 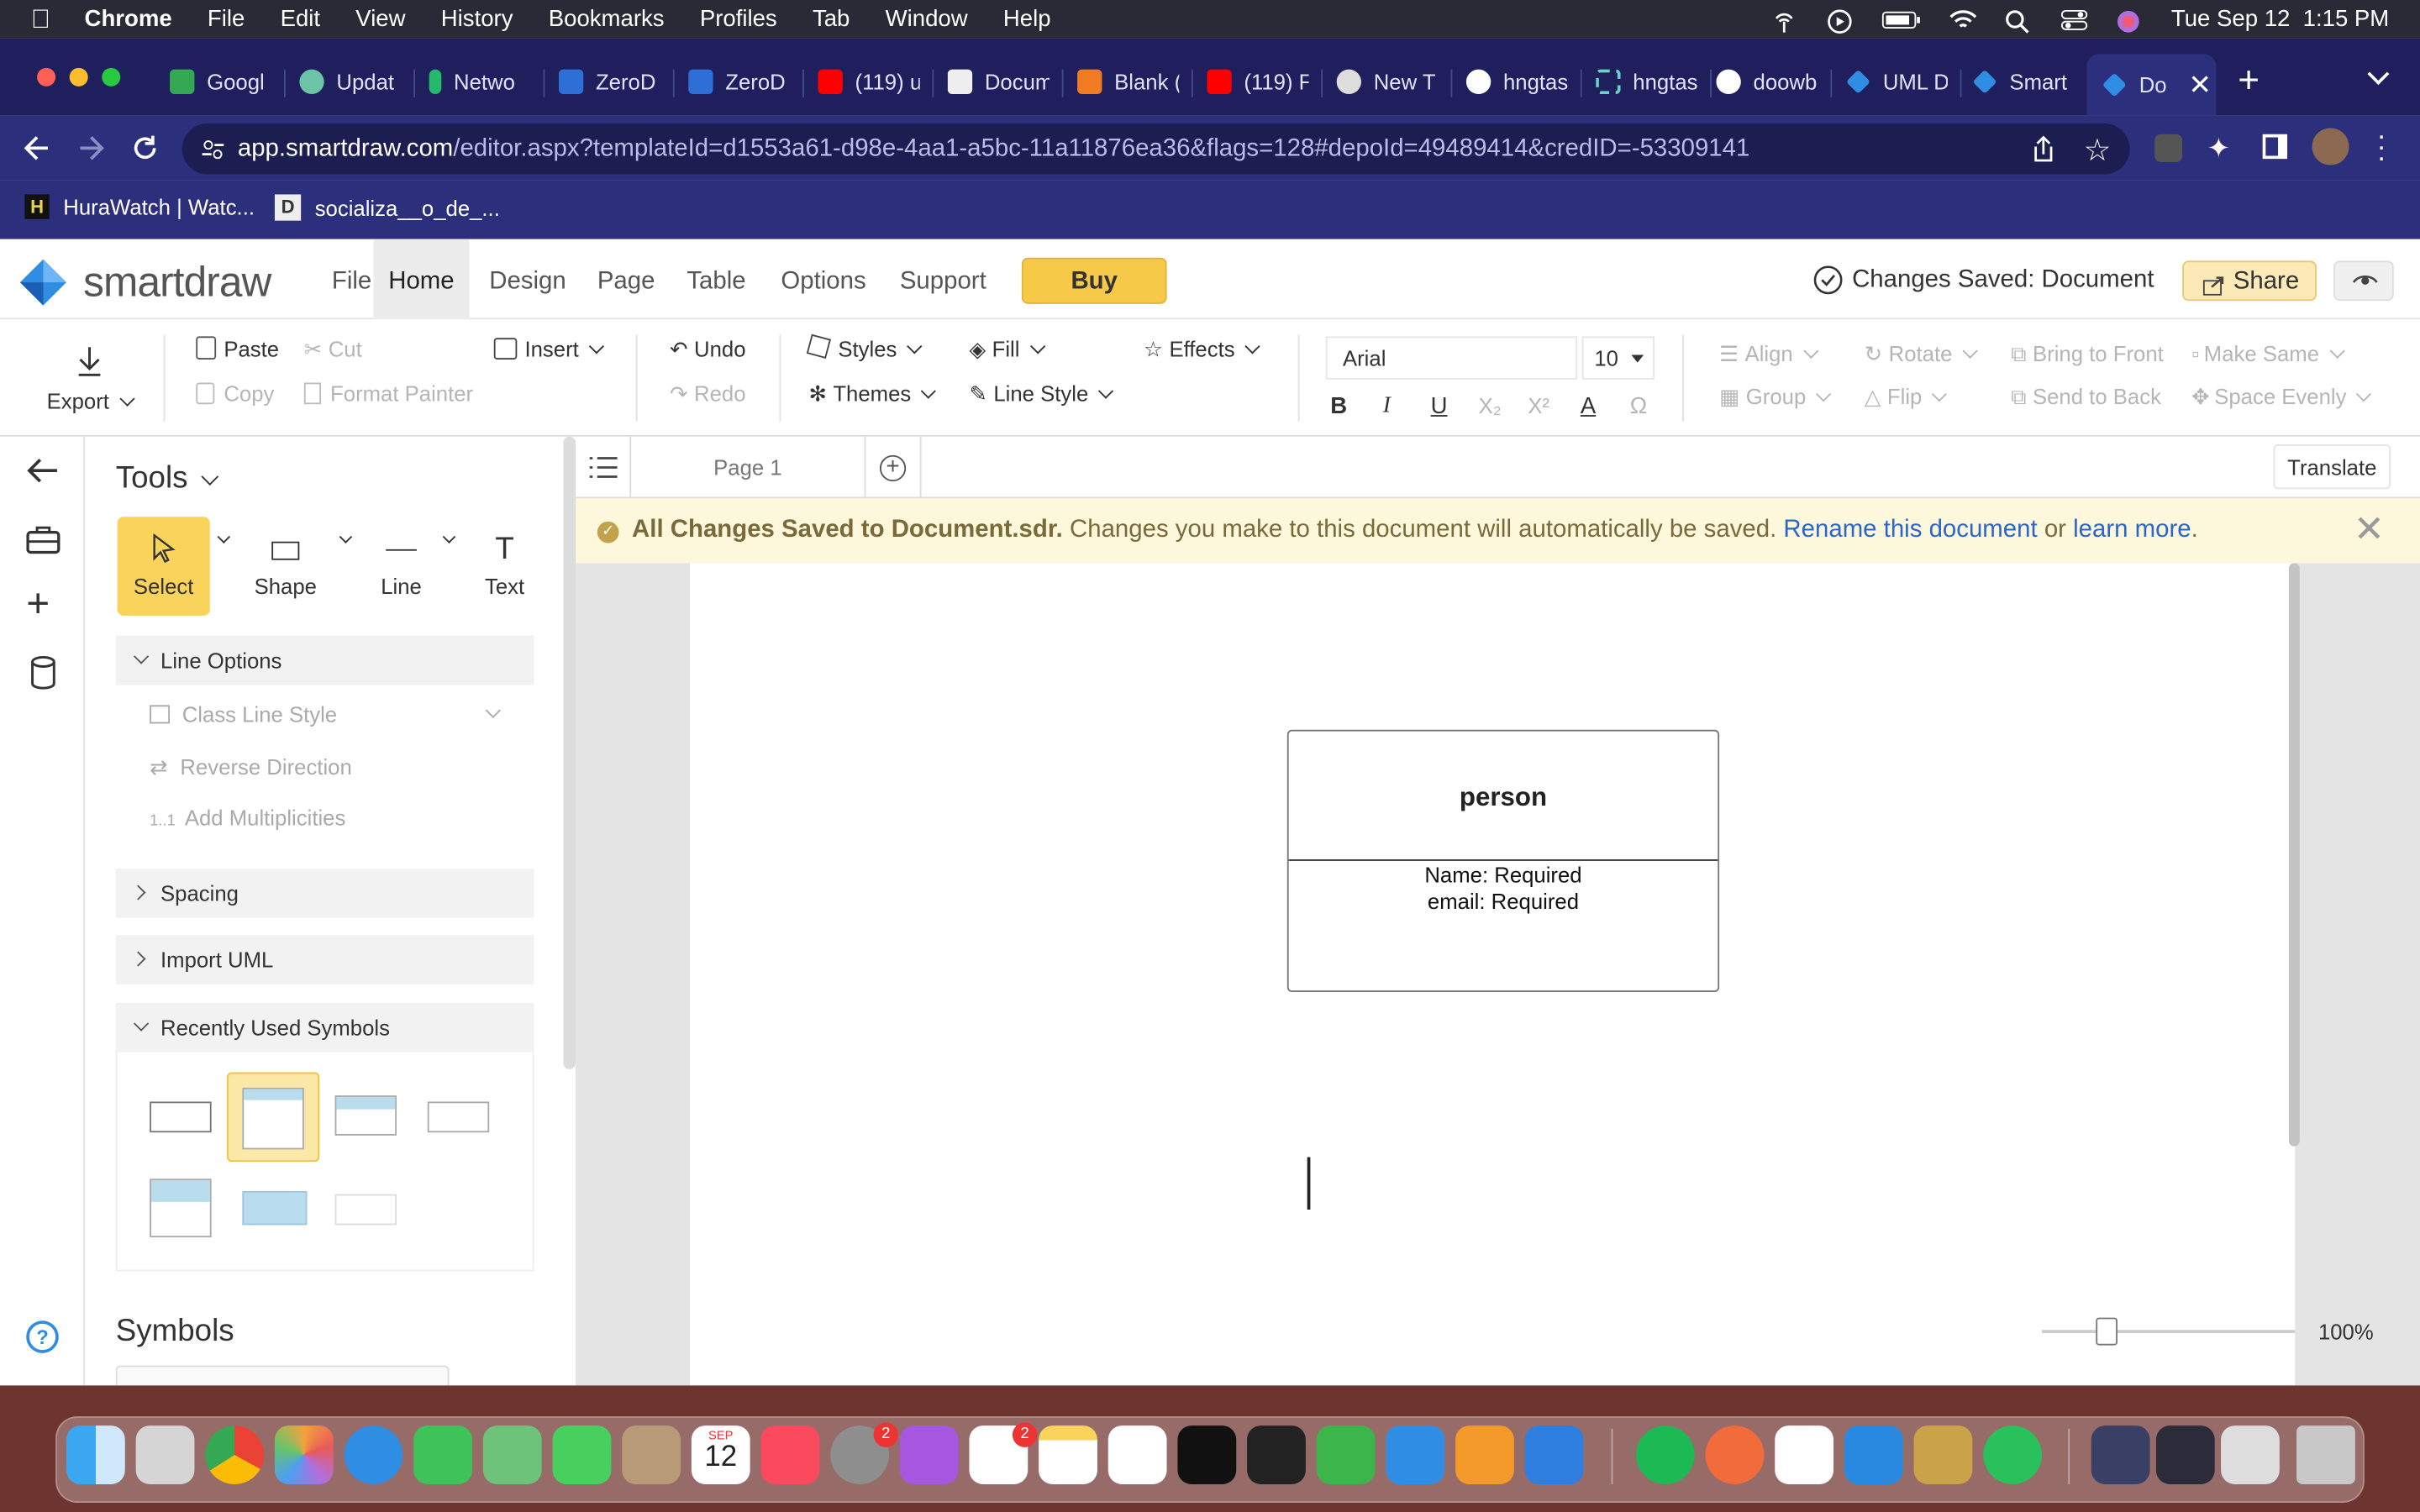 What do you see at coordinates (1839, 21) in the screenshot?
I see `play-circle-icon` at bounding box center [1839, 21].